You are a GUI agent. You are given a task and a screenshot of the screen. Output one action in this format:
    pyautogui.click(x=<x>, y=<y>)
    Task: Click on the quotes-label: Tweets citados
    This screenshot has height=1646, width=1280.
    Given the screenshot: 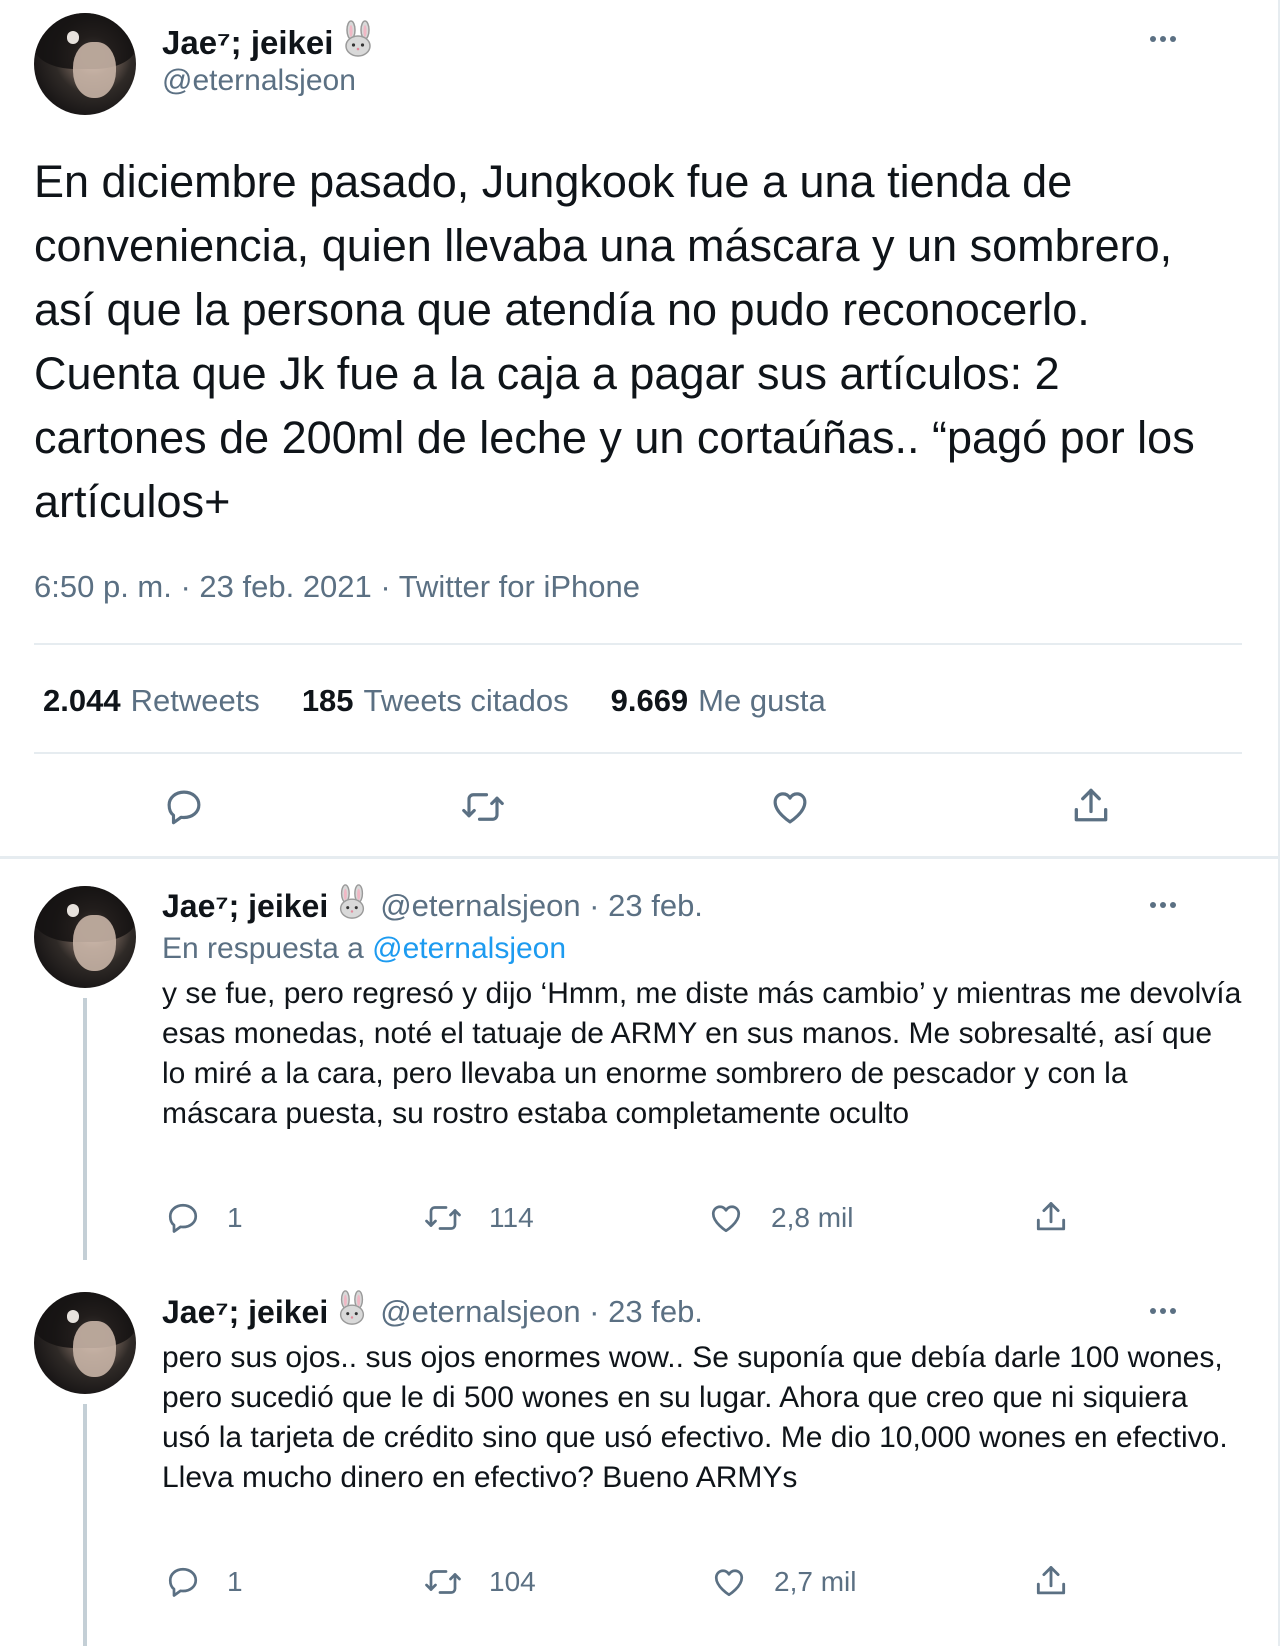 What is the action you would take?
    pyautogui.click(x=466, y=700)
    